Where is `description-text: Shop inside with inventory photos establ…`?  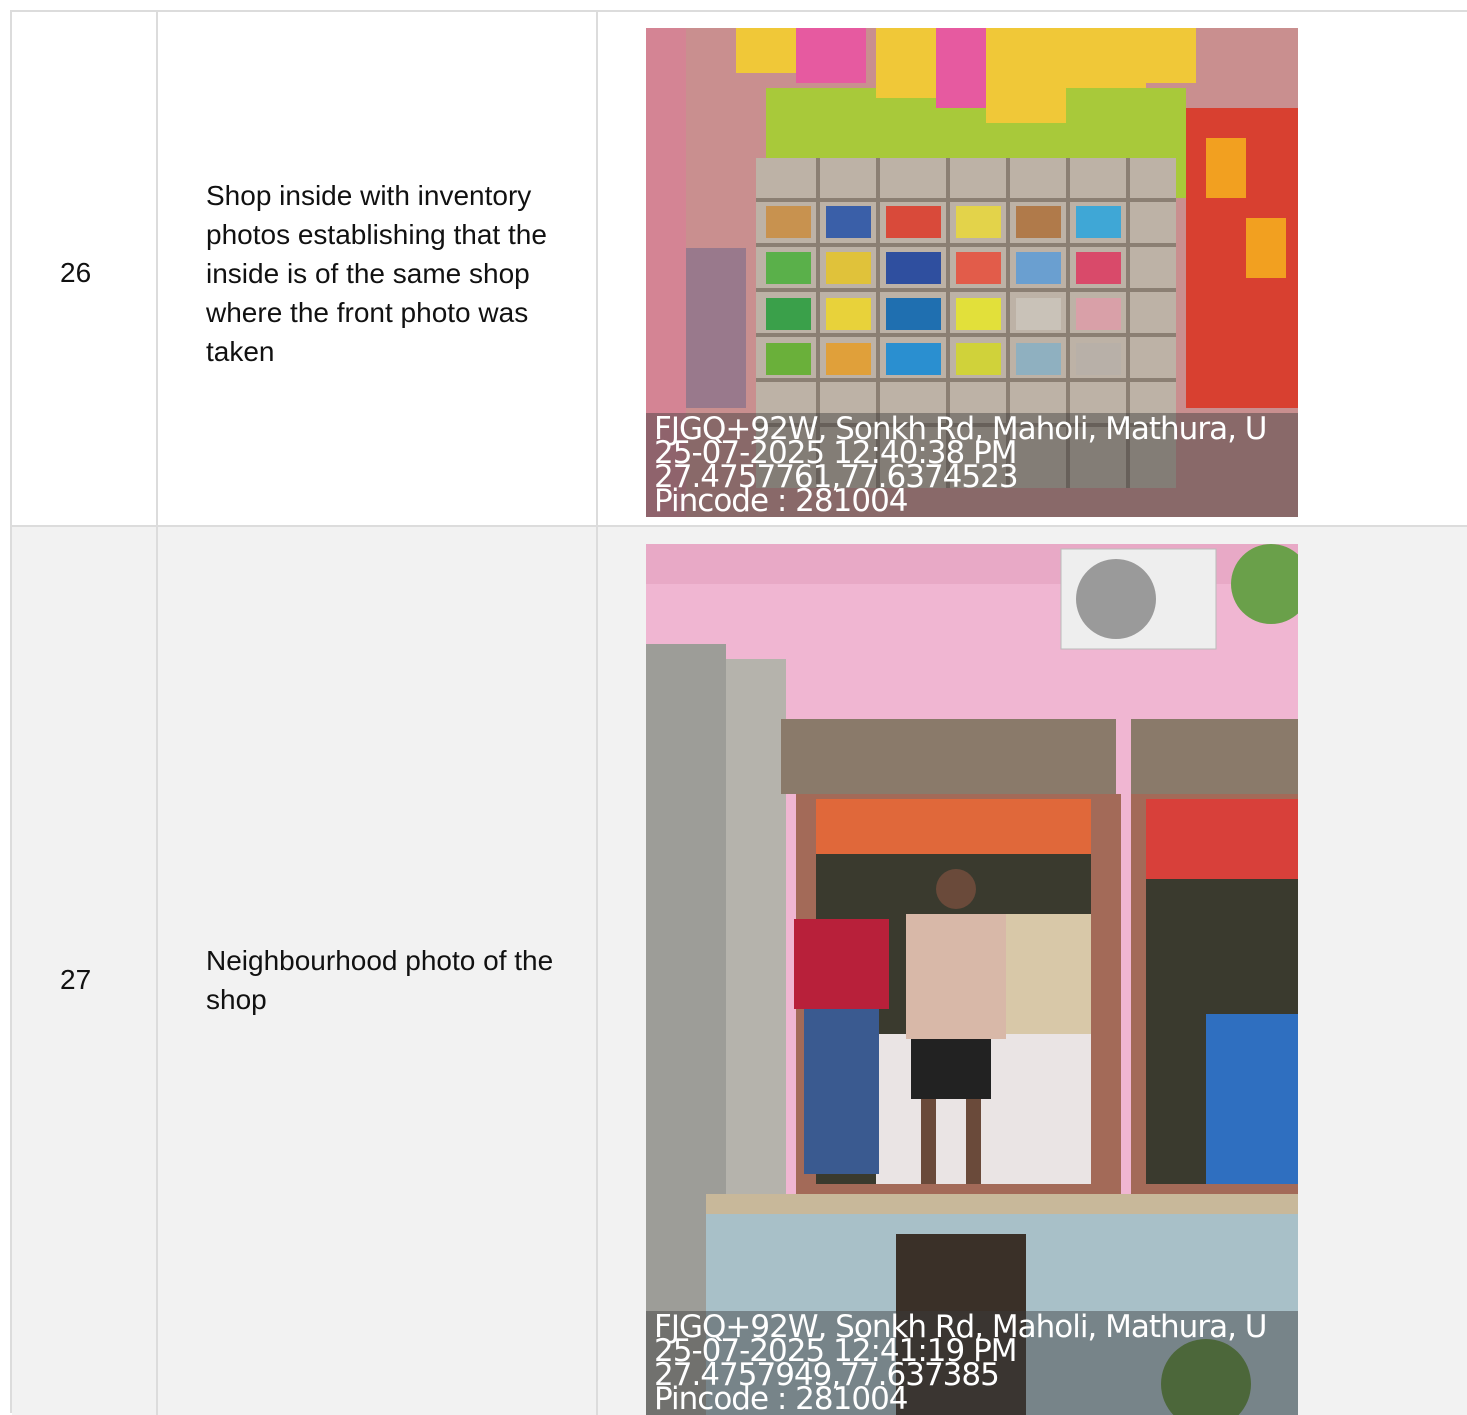
description-text: Shop inside with inventory photos establ… is located at coordinates (376, 273).